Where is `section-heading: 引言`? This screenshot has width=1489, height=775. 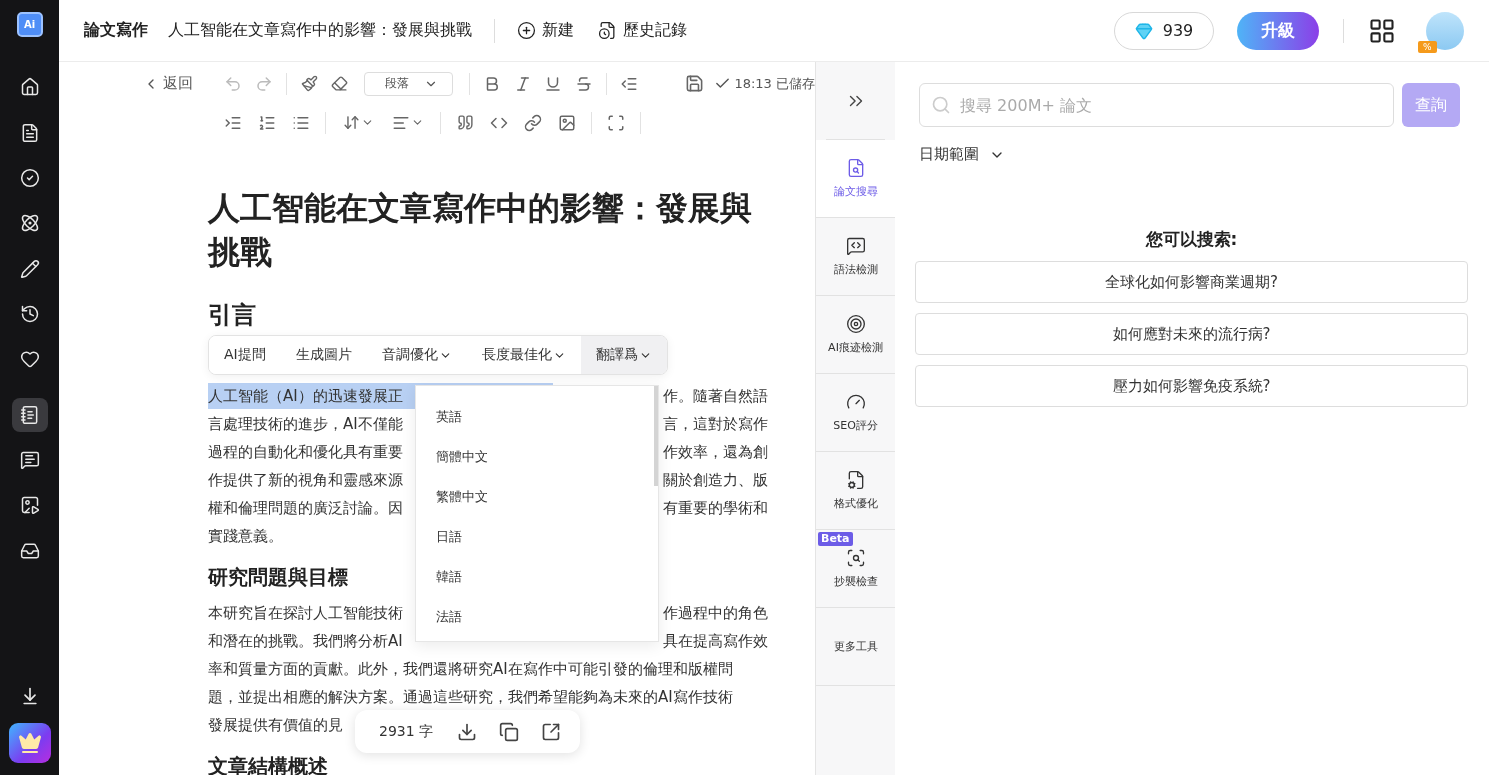
section-heading: 引言 is located at coordinates (232, 315).